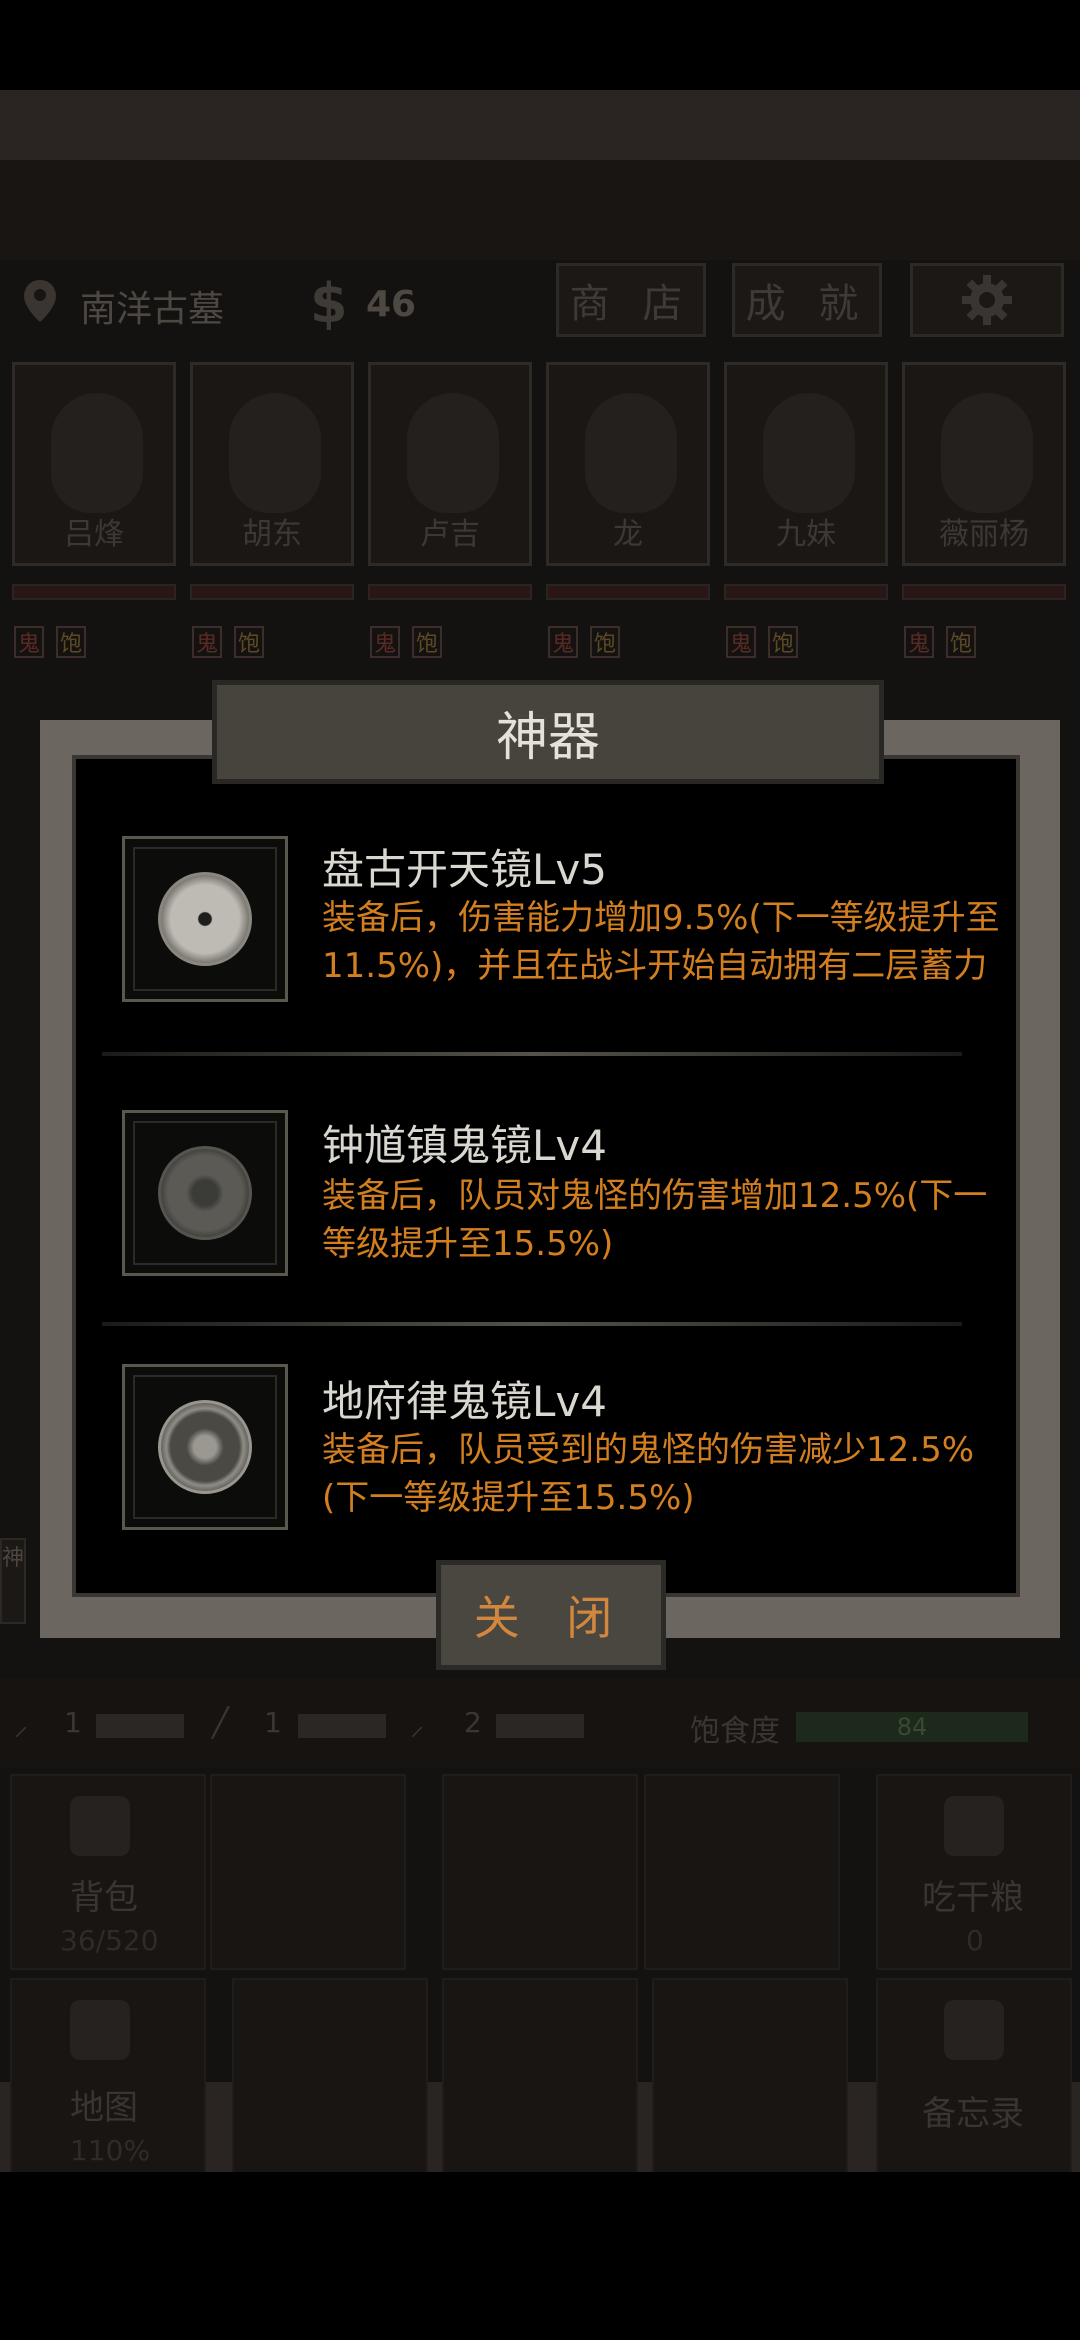 This screenshot has height=2340, width=1080. I want to click on party-member-name: 吕烽, so click(94, 534).